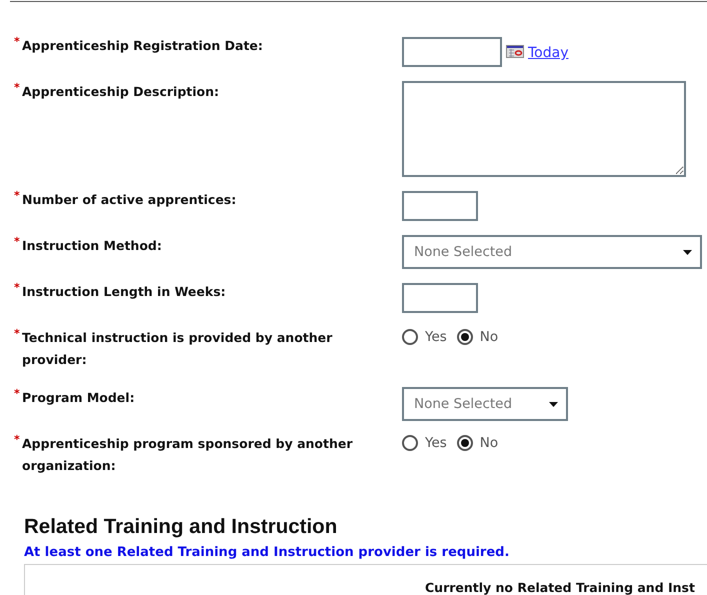 Image resolution: width=707 pixels, height=595 pixels. What do you see at coordinates (142, 46) in the screenshot?
I see `field-label: Apprenticeship Registration Date:` at bounding box center [142, 46].